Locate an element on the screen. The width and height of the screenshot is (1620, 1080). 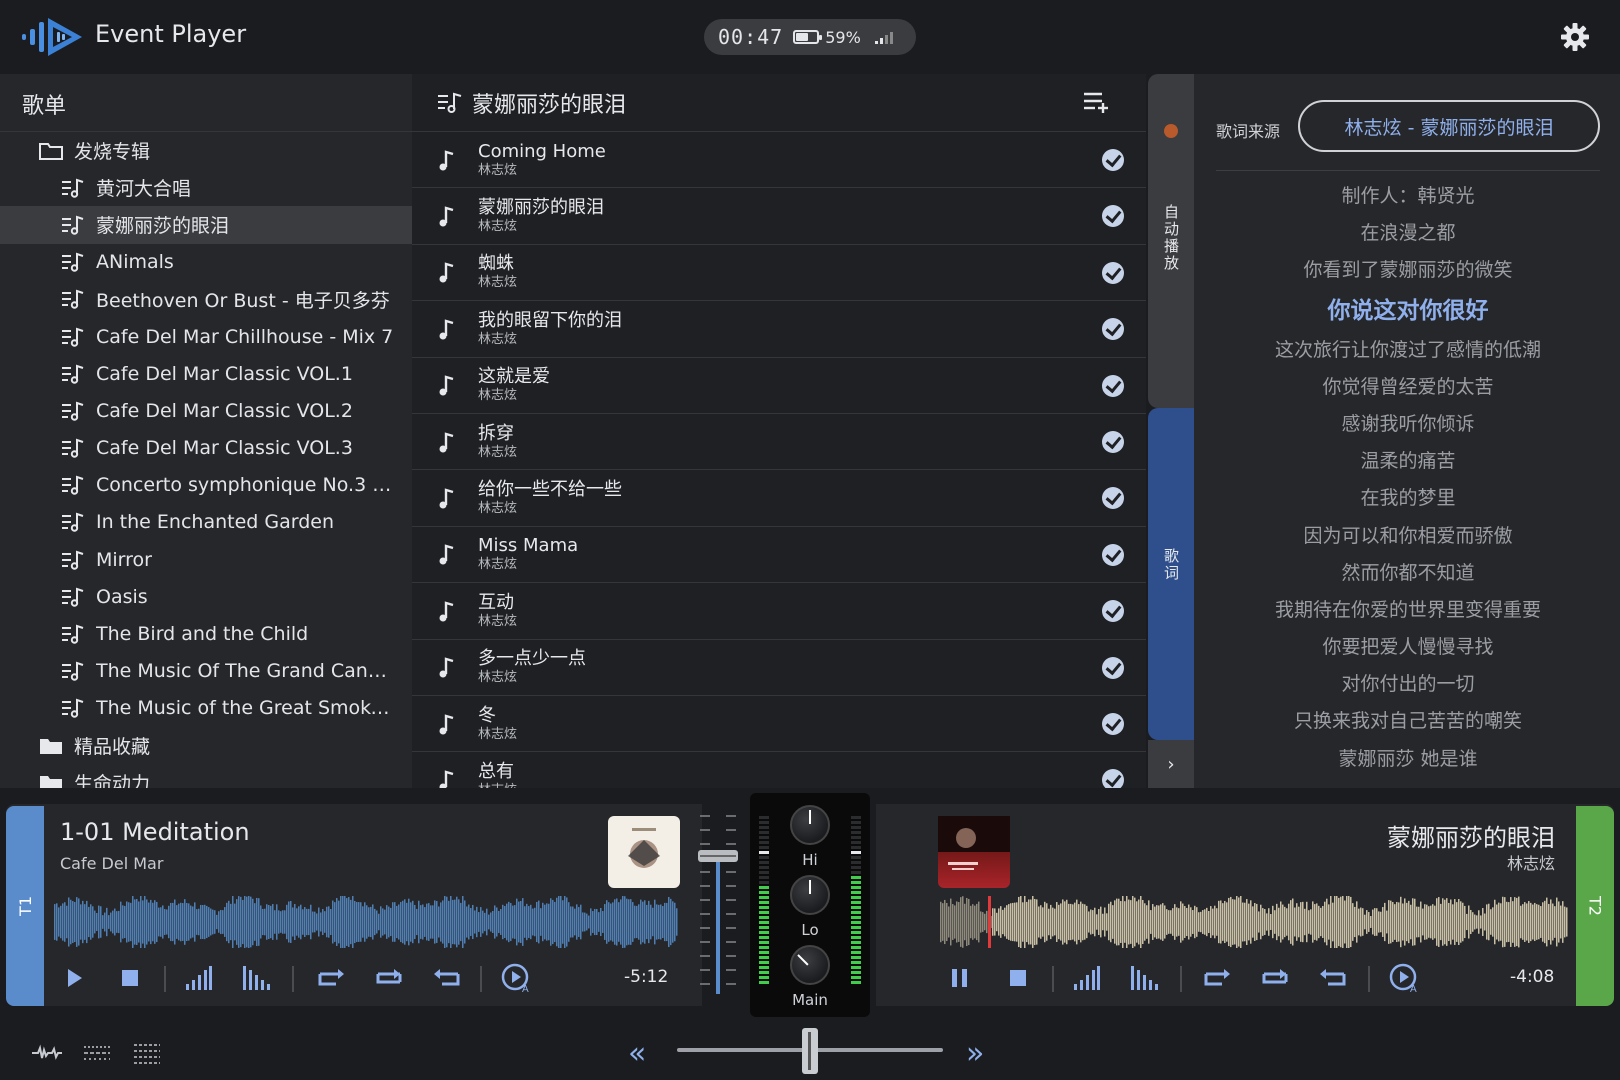
deck-2-tab: T2 is located at coordinates (1595, 906).